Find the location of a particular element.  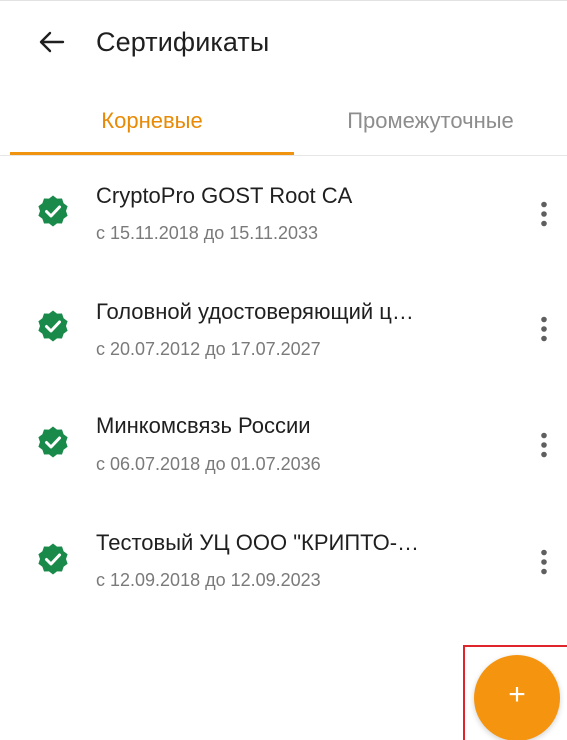

certificate-name: CryptoPro GOST Root CA is located at coordinates (224, 195).